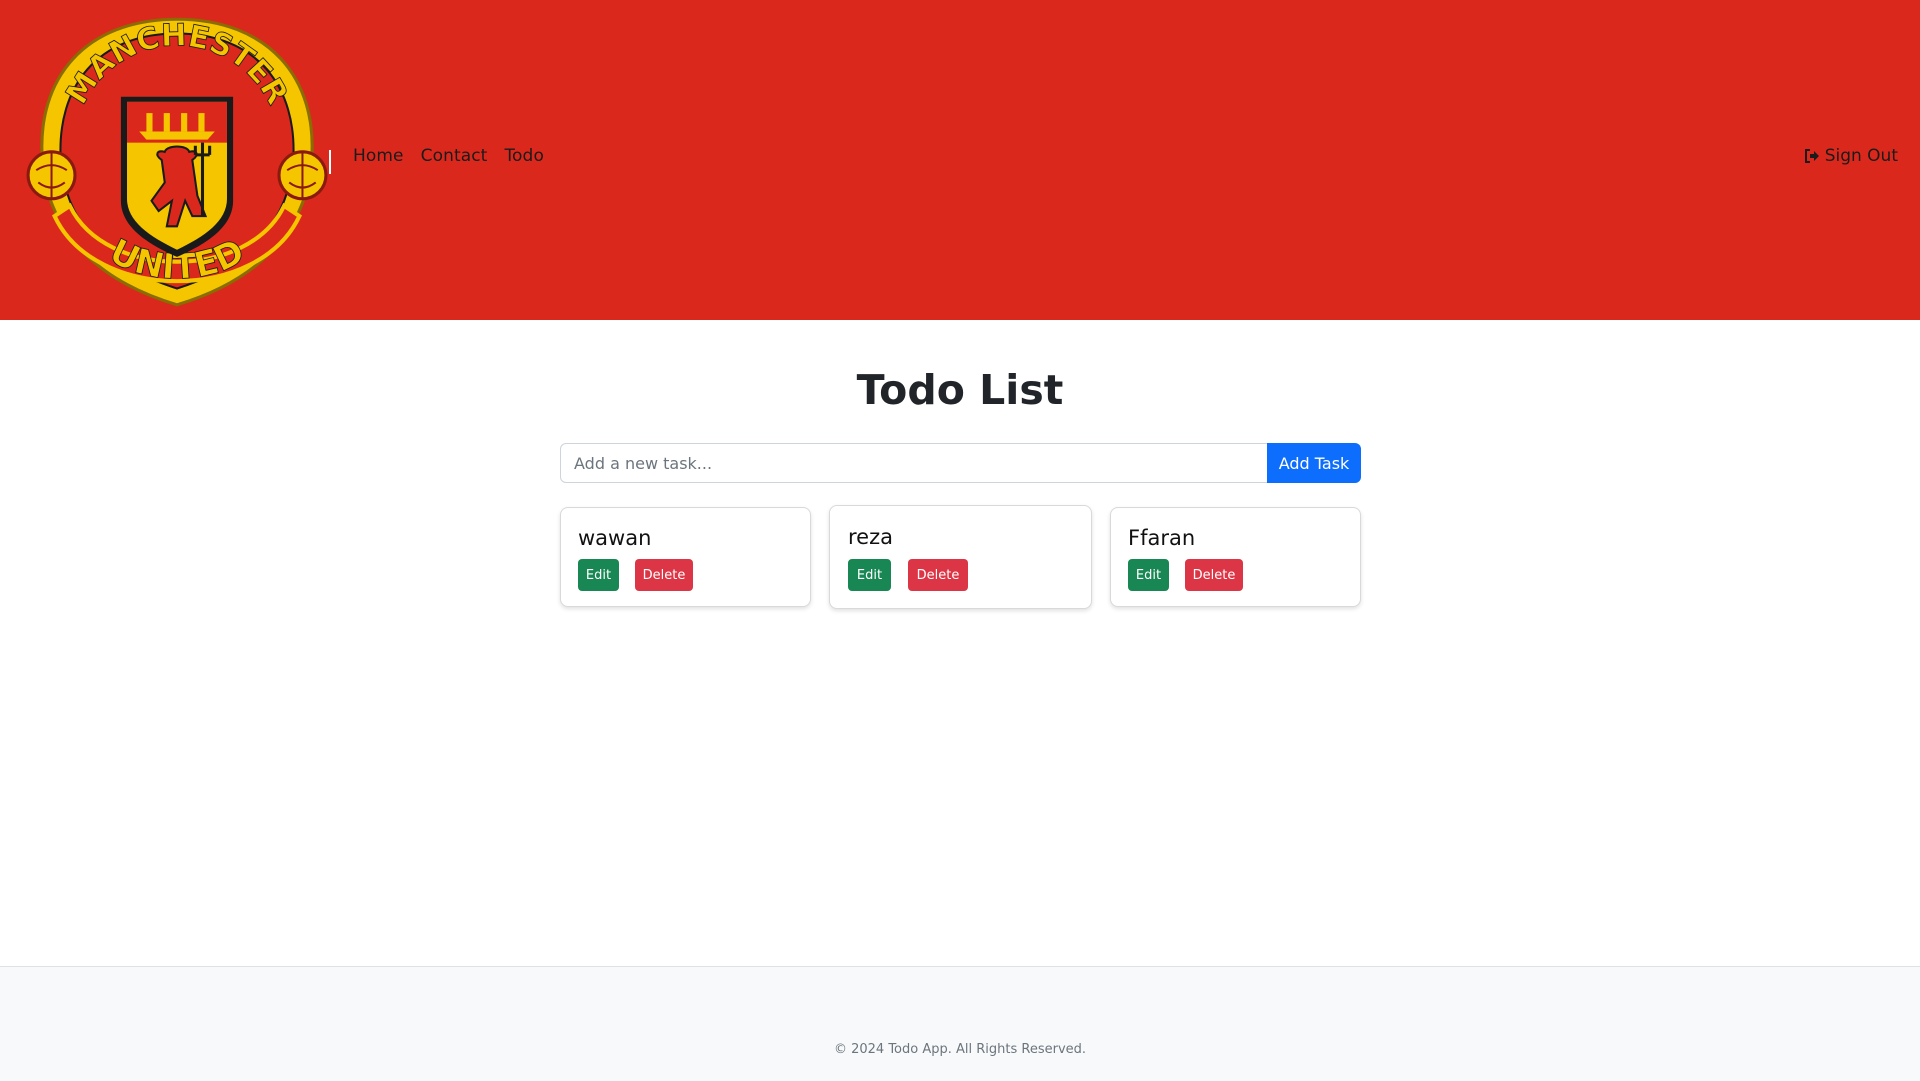  What do you see at coordinates (960, 1023) in the screenshot?
I see `footer: © 2024 Todo App. All Rights Reserved.` at bounding box center [960, 1023].